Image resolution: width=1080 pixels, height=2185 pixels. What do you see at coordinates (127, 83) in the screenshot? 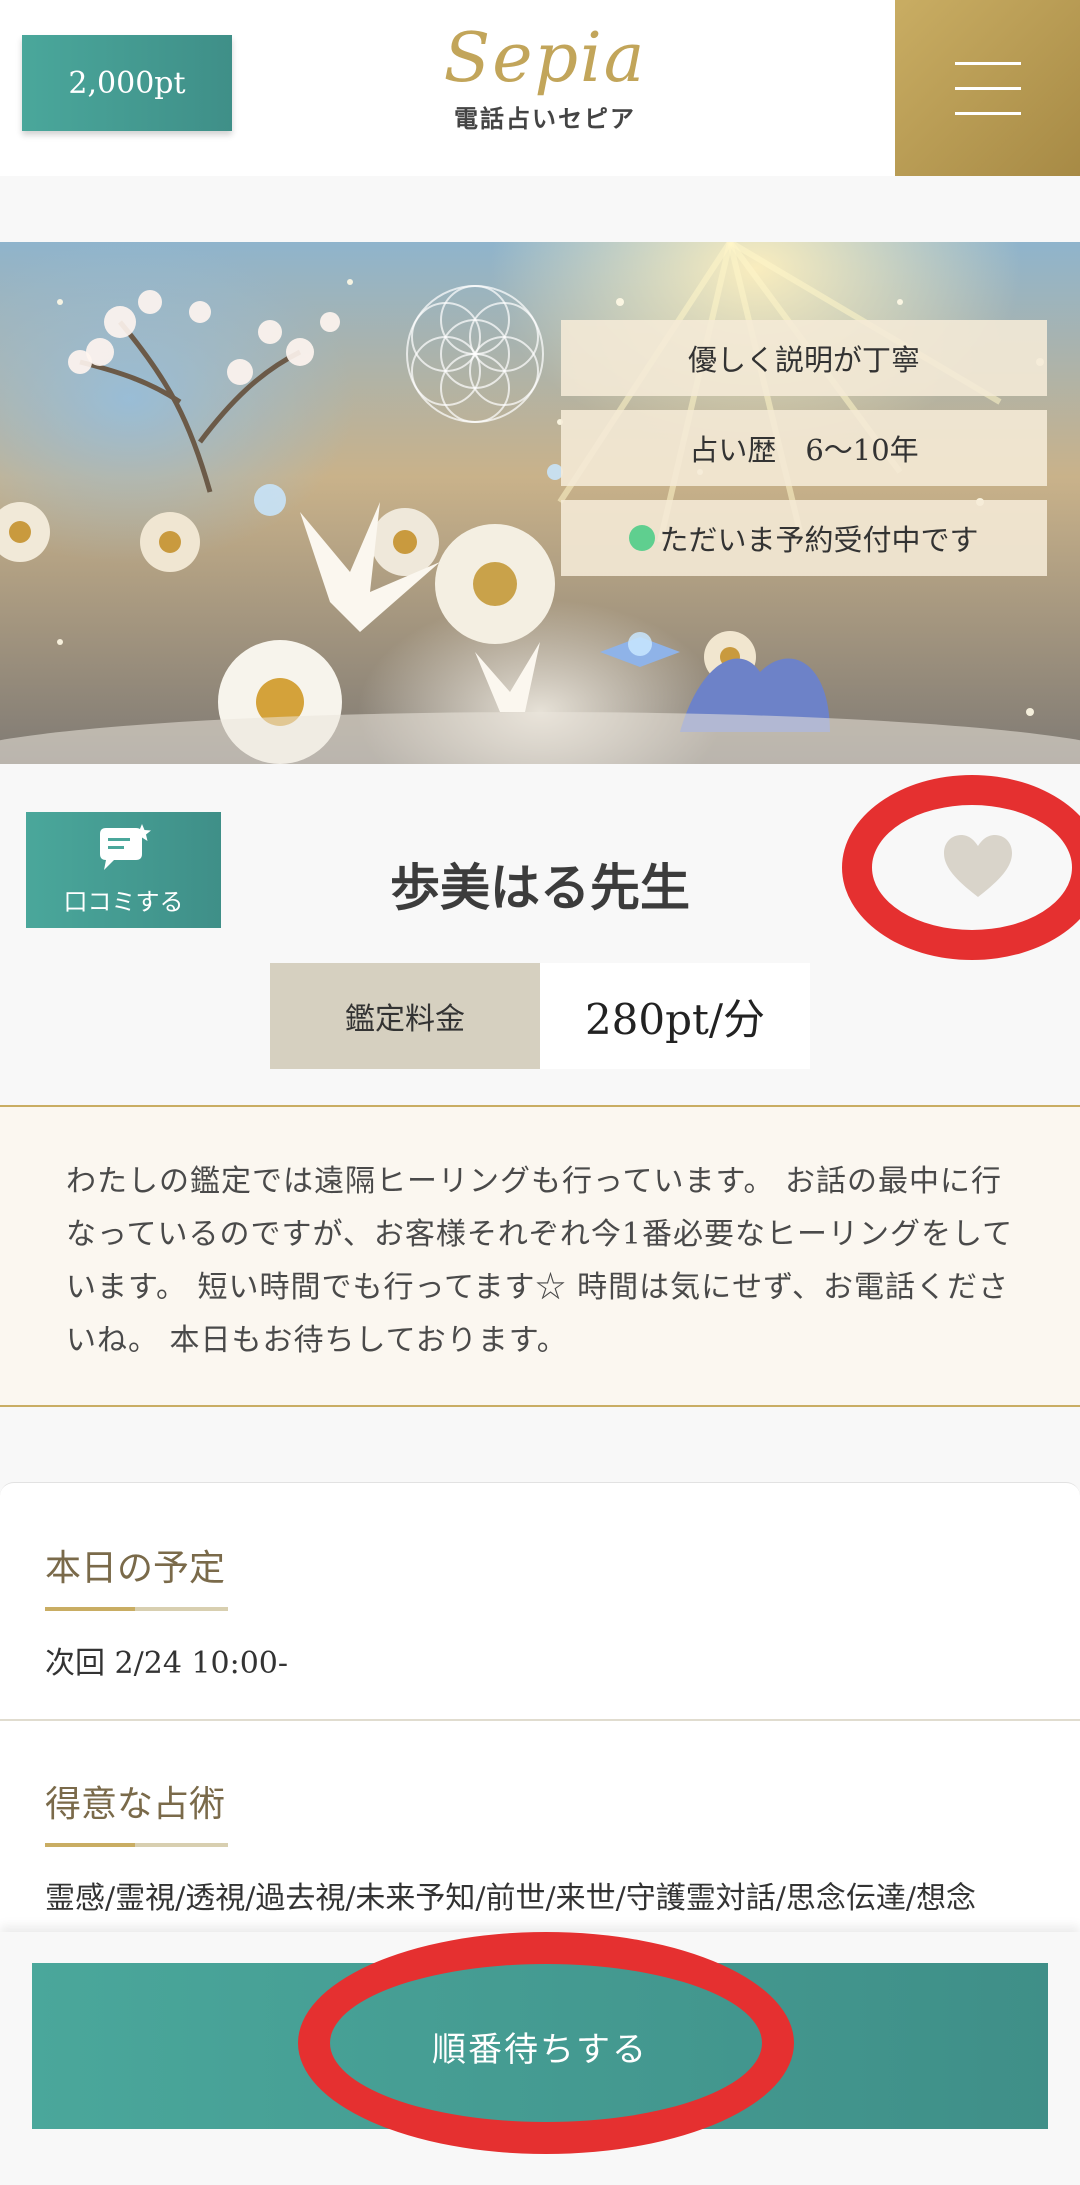
I see `points-balance-button: 2,000pt` at bounding box center [127, 83].